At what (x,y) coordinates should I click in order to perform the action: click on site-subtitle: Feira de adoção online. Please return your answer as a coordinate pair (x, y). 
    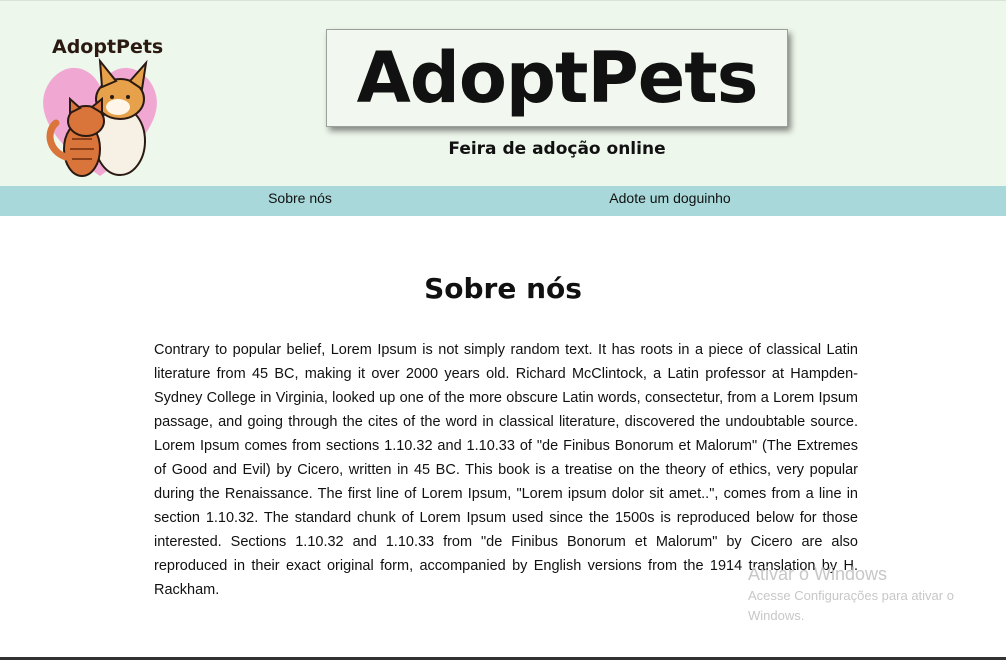
    Looking at the image, I should click on (557, 149).